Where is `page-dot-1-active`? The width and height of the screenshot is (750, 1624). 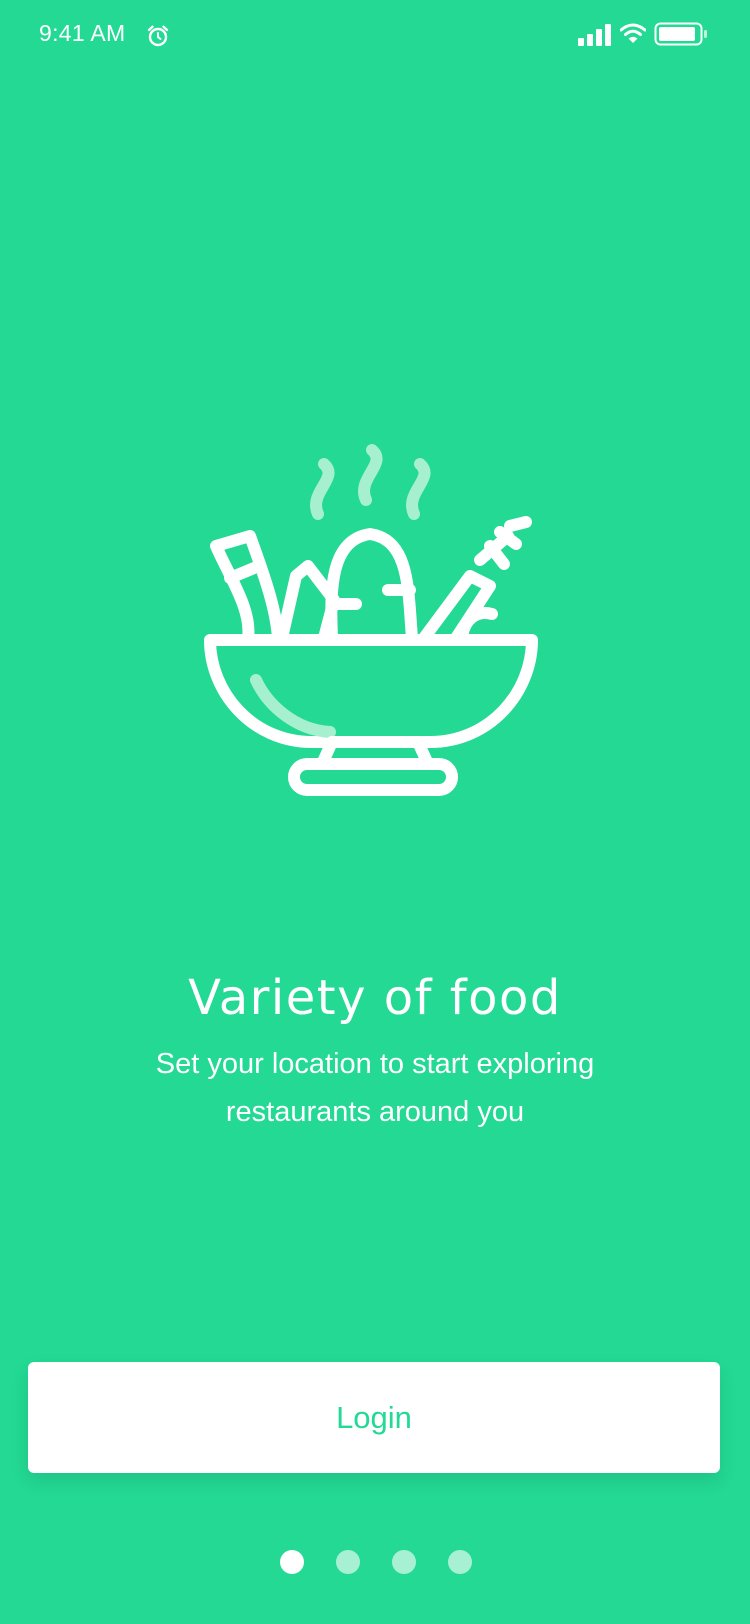
page-dot-1-active is located at coordinates (292, 1562).